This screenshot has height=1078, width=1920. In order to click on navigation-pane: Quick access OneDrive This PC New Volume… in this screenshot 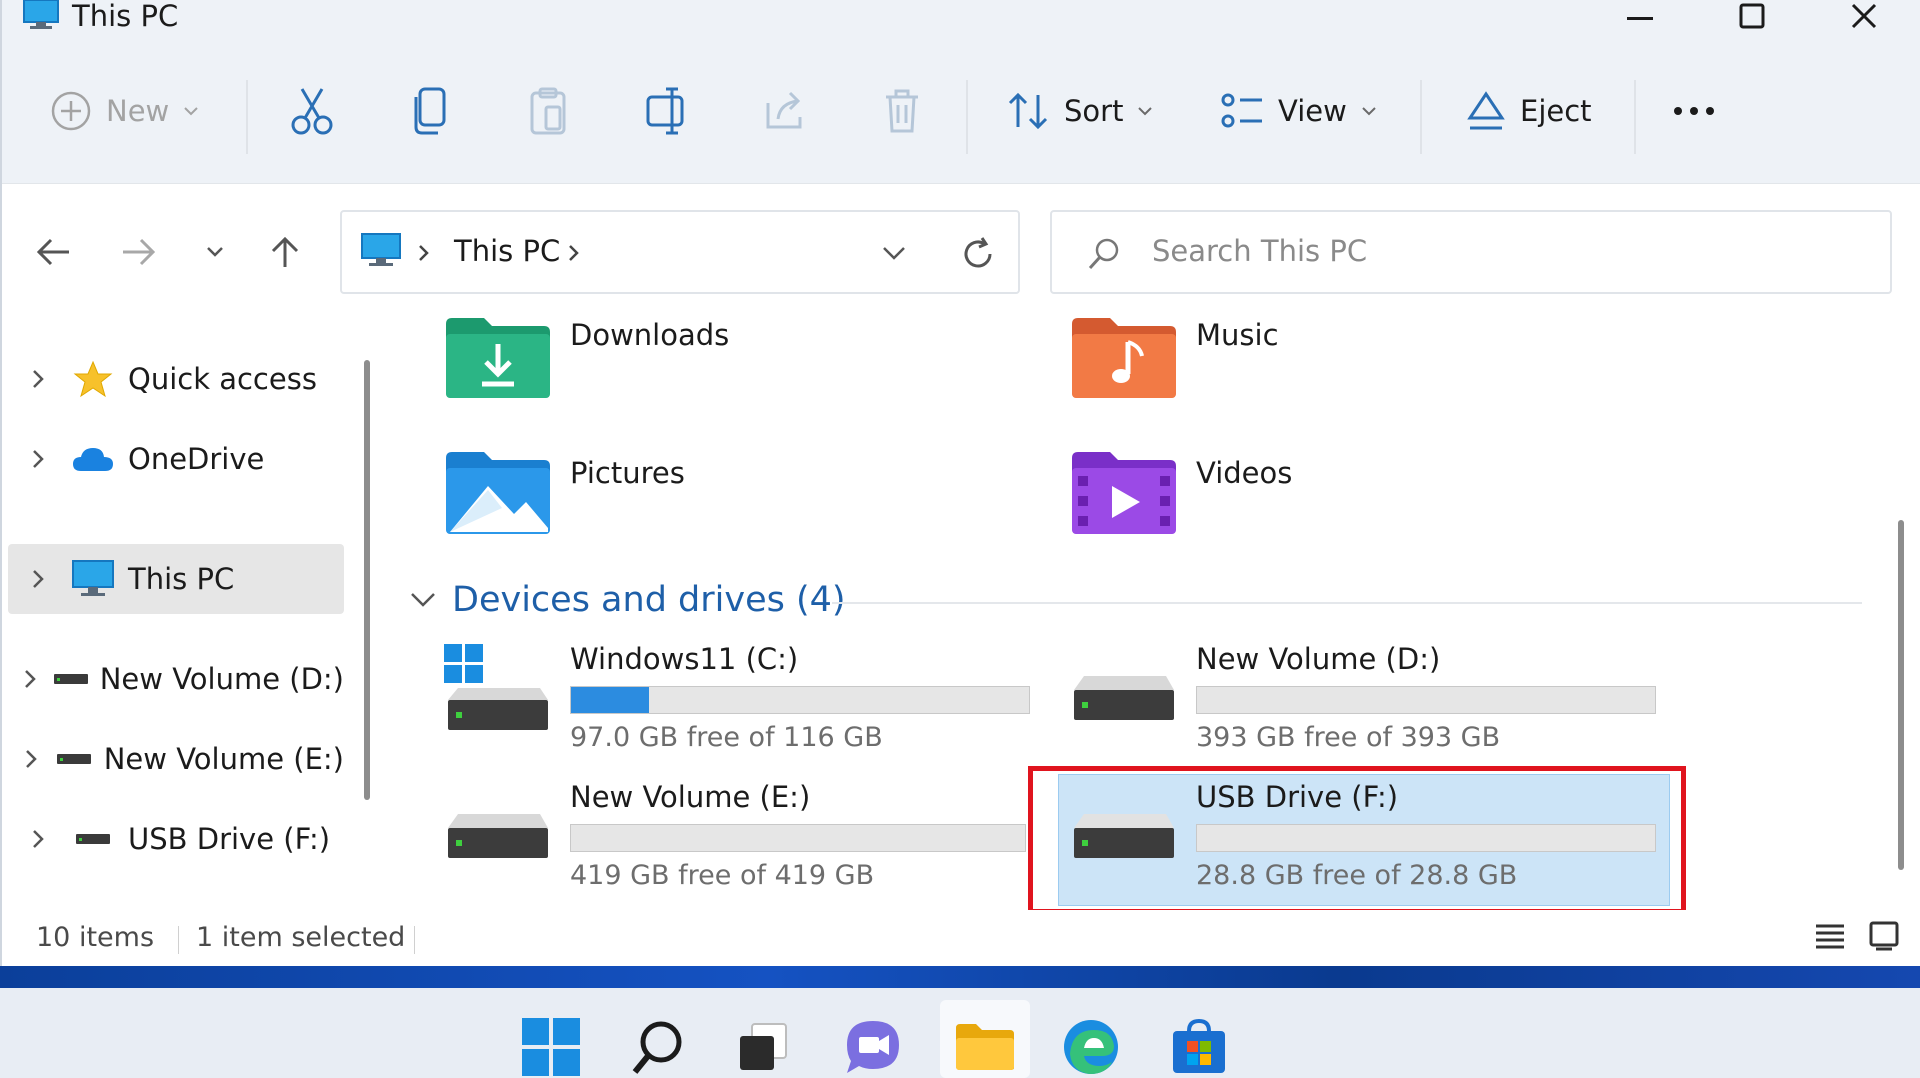, I will do `click(177, 614)`.